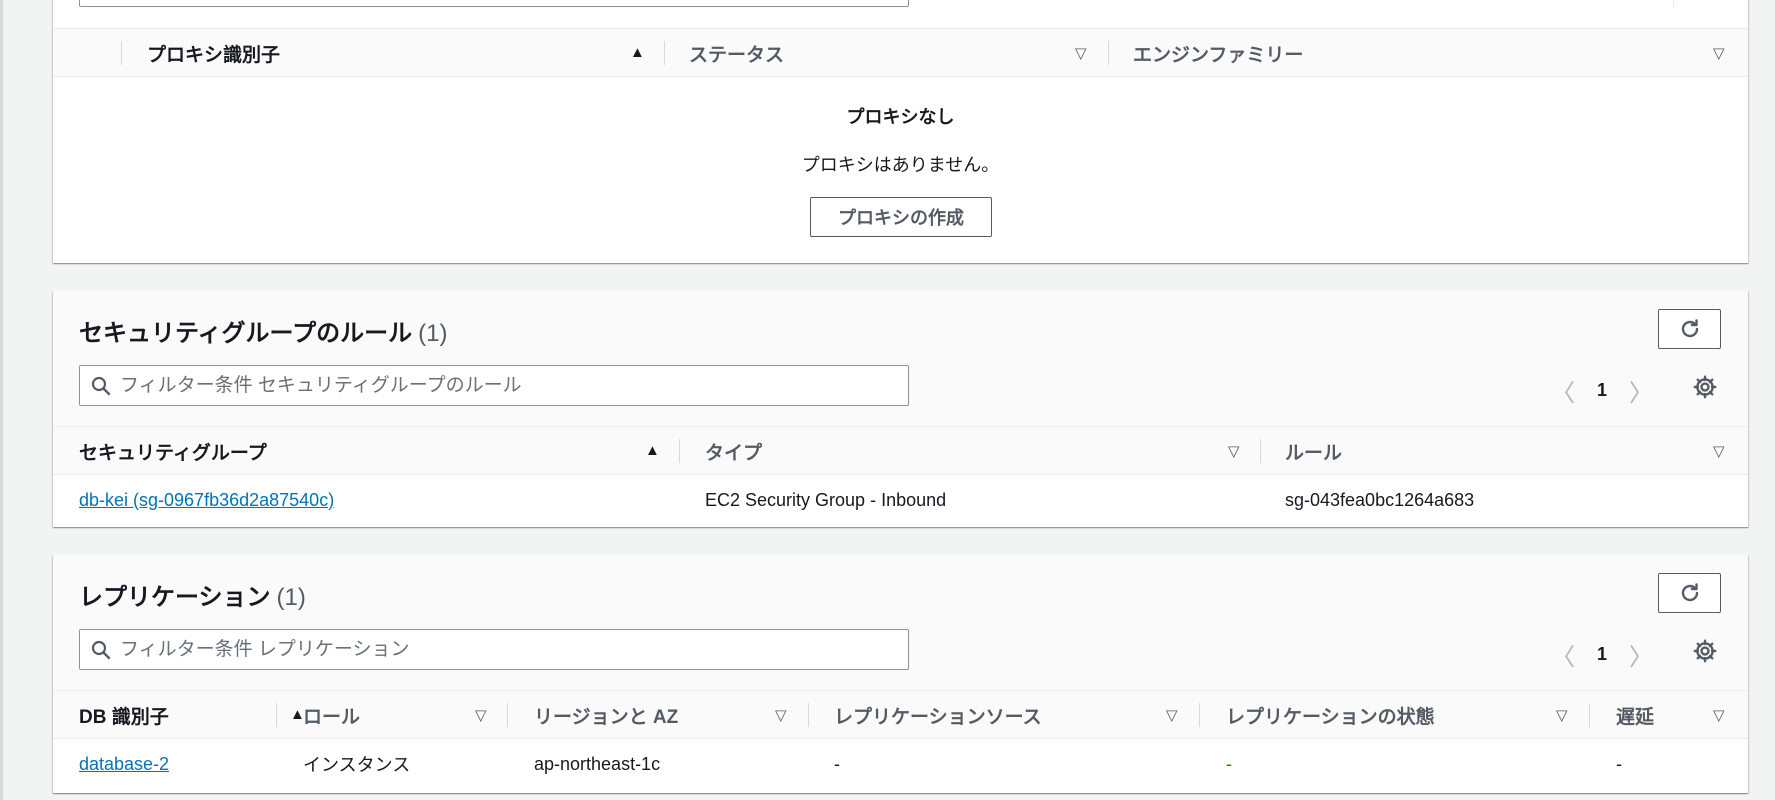  Describe the element at coordinates (510, 649) in the screenshot. I see `replication-filter-input` at that location.